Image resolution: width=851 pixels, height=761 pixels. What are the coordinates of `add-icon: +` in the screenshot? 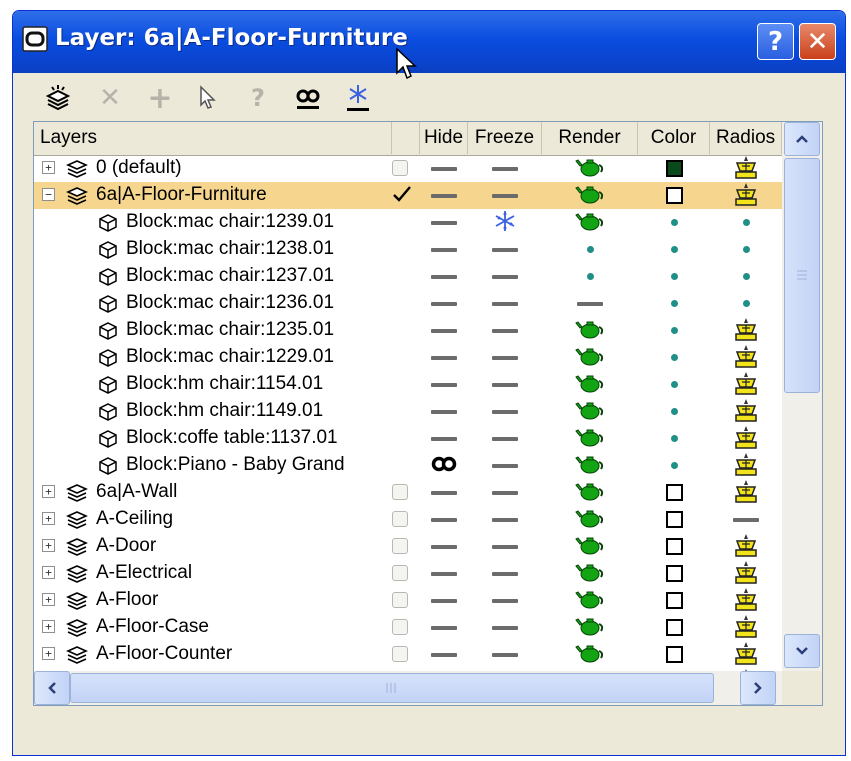 It's located at (160, 98).